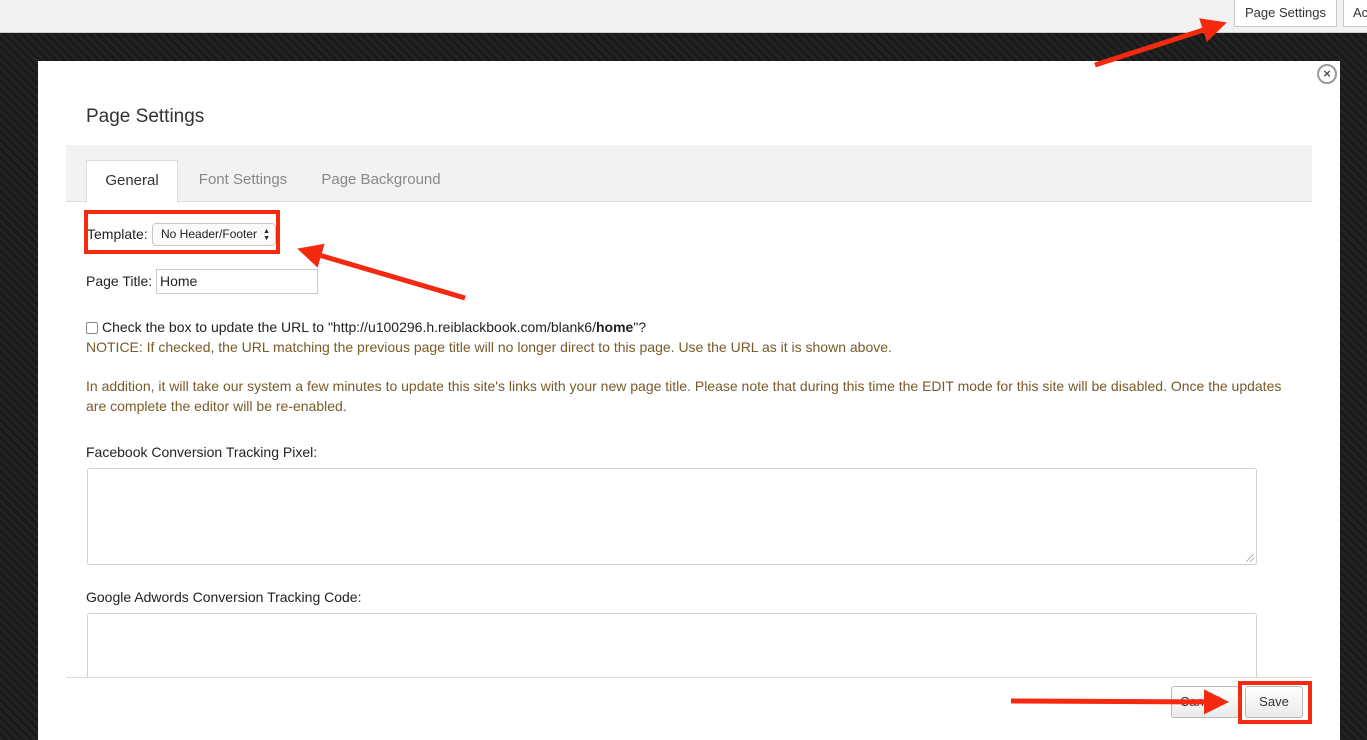 The height and width of the screenshot is (740, 1367). I want to click on arrow-to-template, so click(381, 272).